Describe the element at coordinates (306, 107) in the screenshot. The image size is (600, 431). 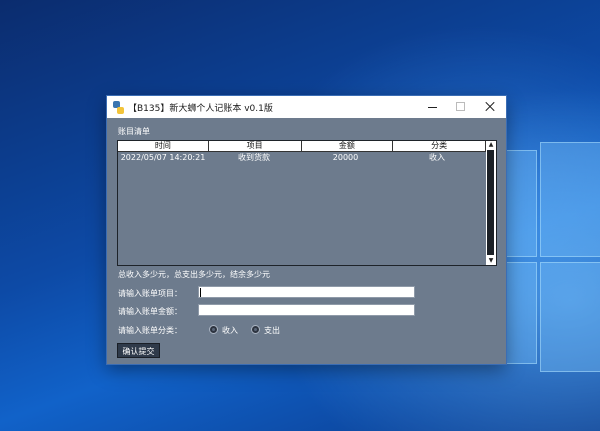
I see `title-bar: 【B135】新大蛳个人记账本 v0.1版` at that location.